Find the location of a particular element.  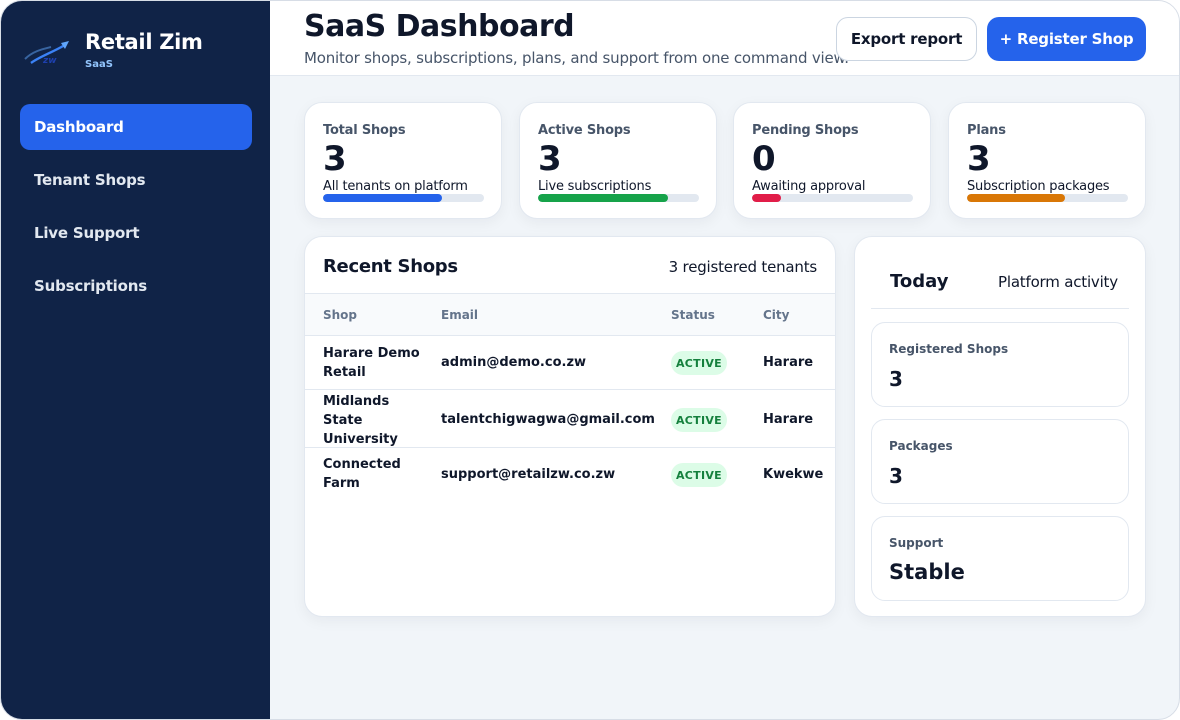

stat-label: Pending Shops is located at coordinates (805, 130).